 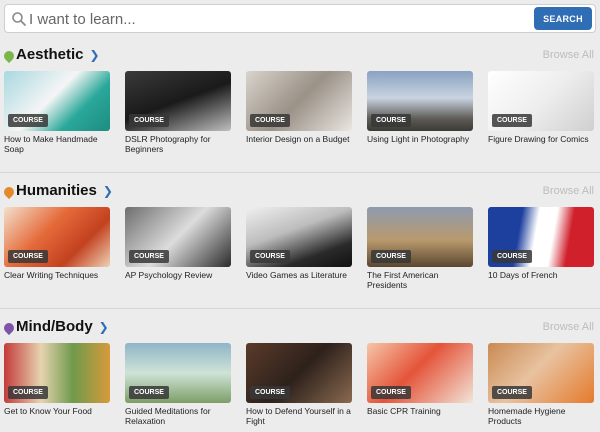 I want to click on course-card: COURSE Get to Know Your Food, so click(x=57, y=379).